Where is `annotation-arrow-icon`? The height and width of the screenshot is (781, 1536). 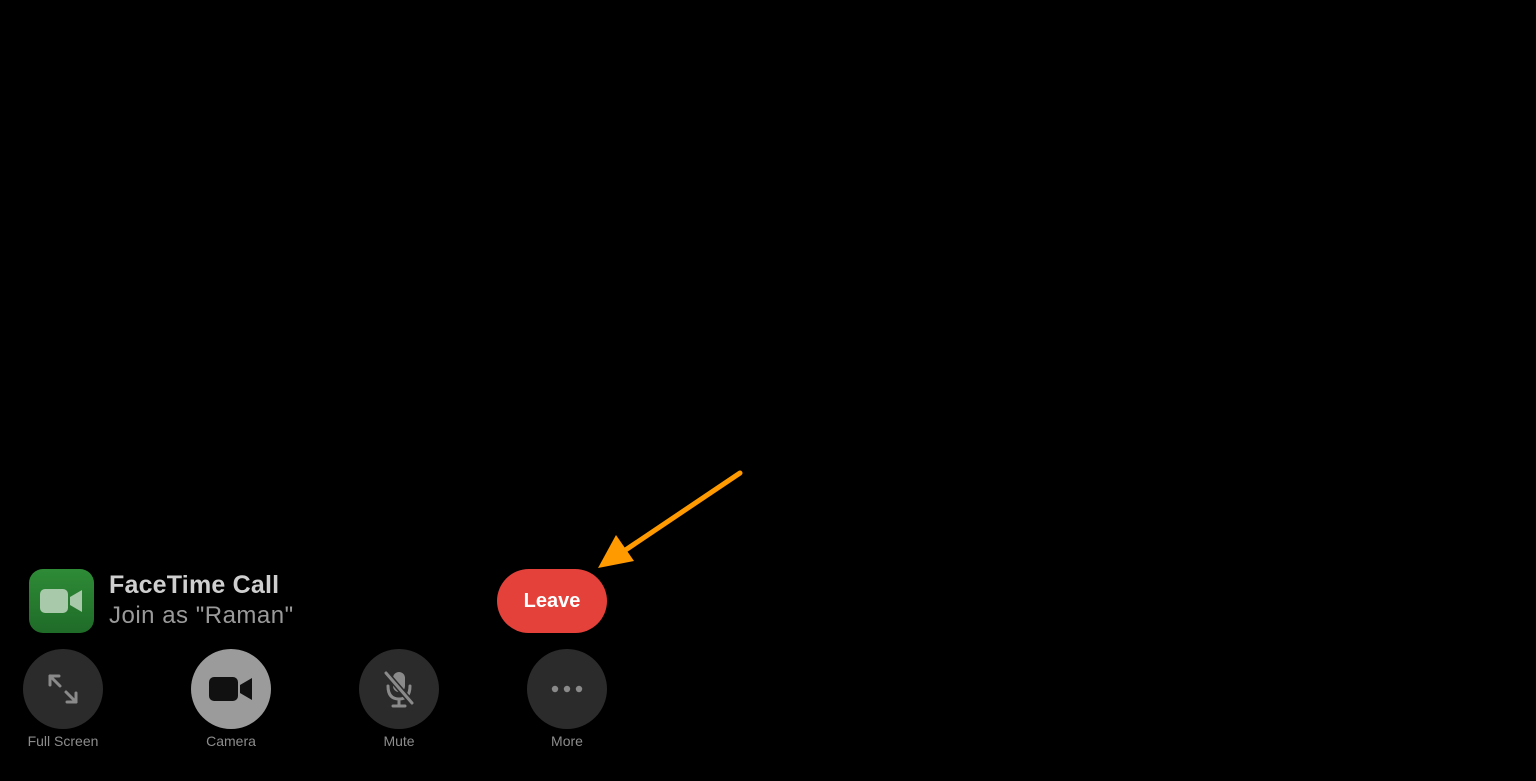
annotation-arrow-icon is located at coordinates (670, 519).